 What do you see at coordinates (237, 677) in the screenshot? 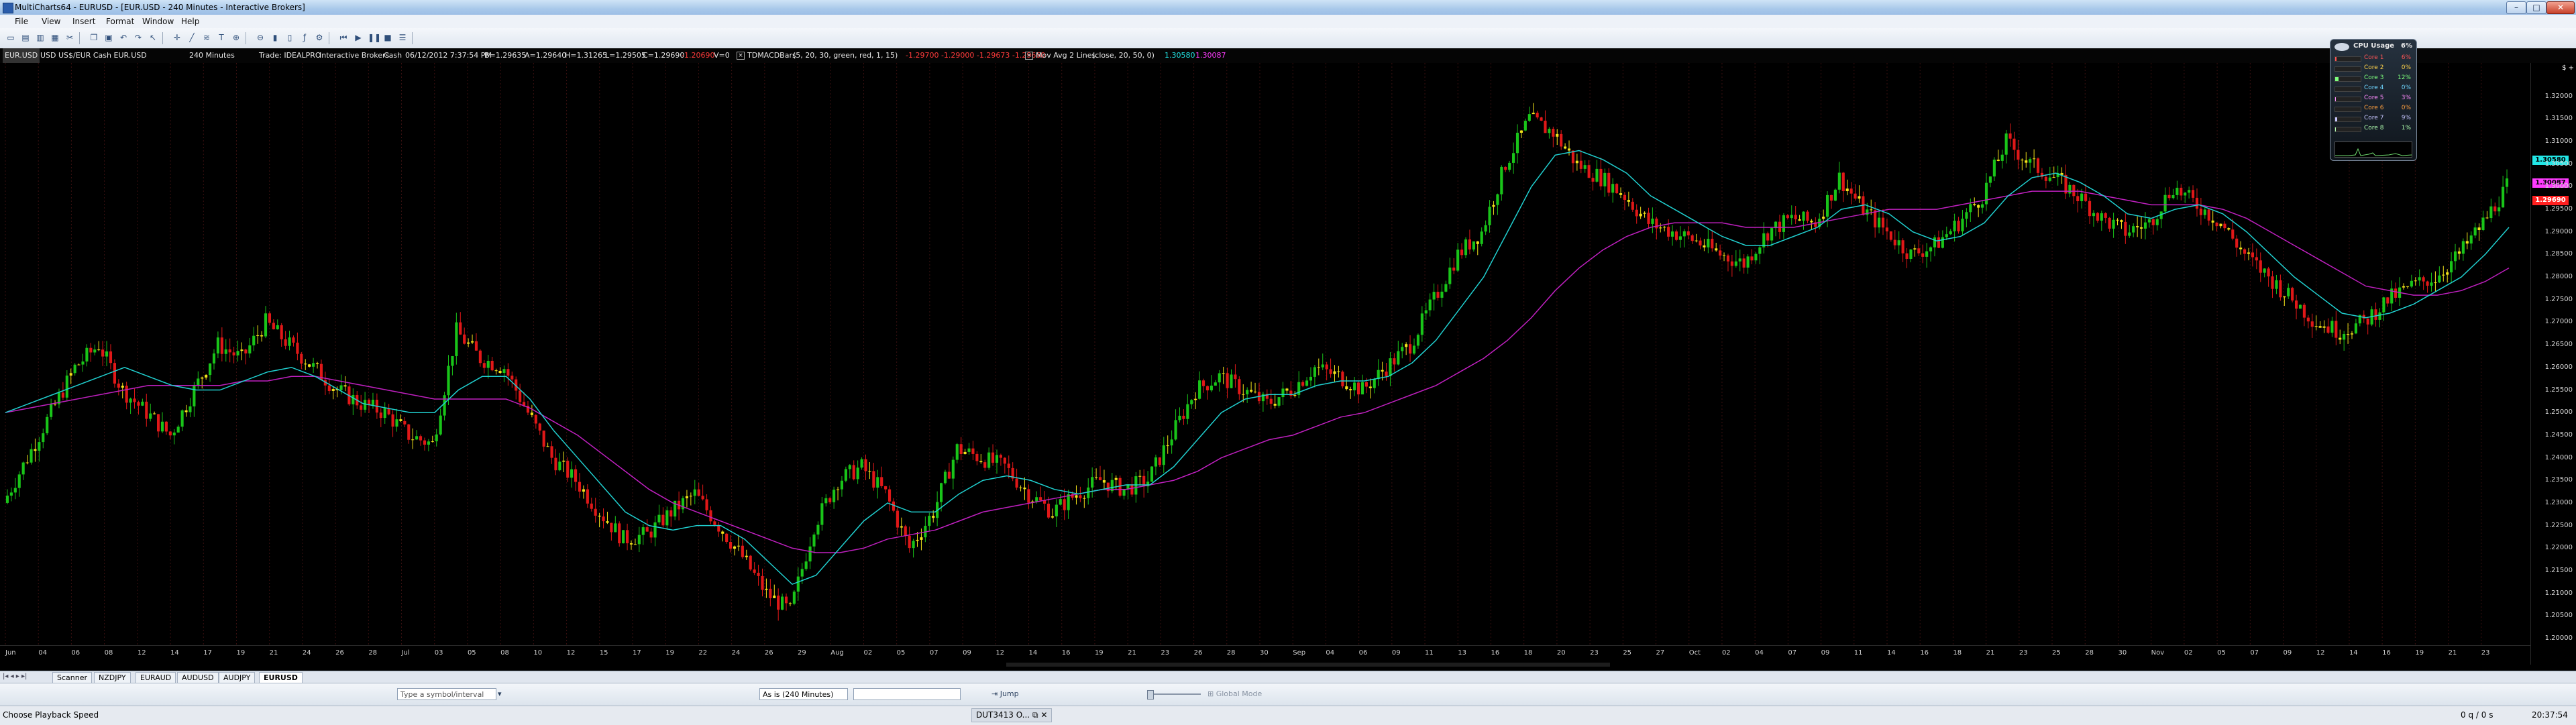
I see `tab-audjpy: AUDJPY` at bounding box center [237, 677].